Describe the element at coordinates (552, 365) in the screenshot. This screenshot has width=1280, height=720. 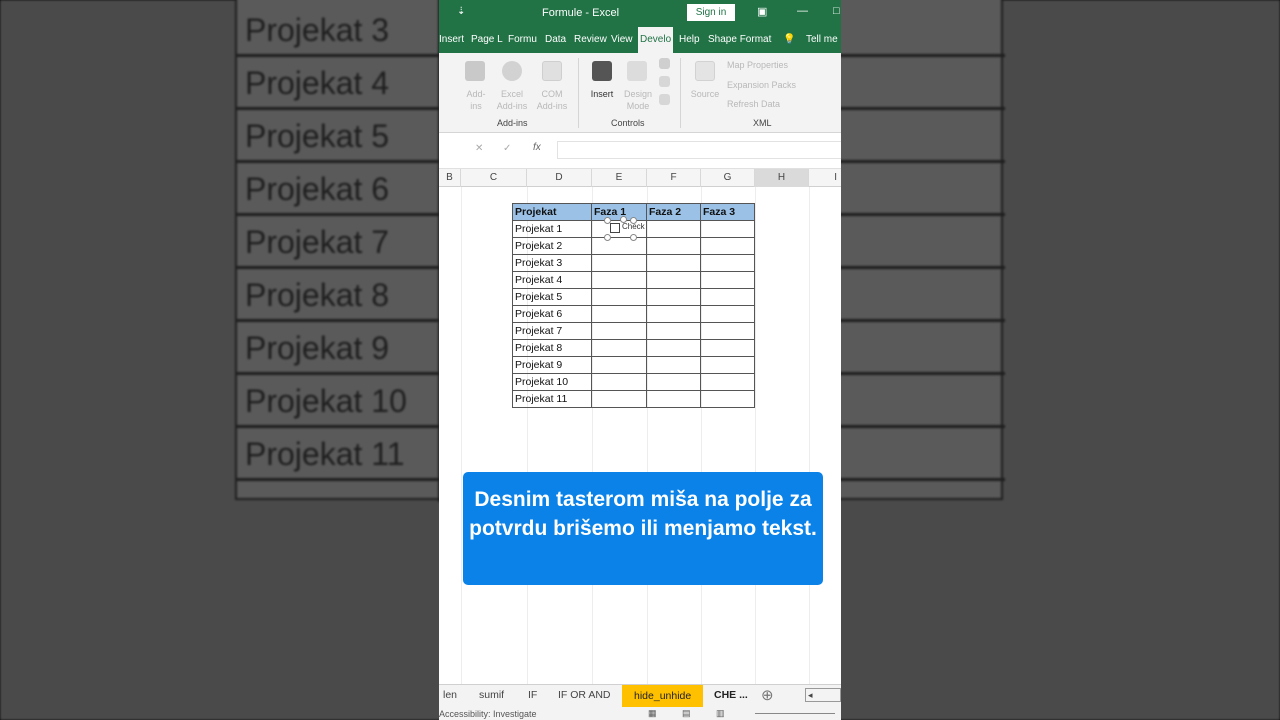
I see `table-cell: Projekat 9` at that location.